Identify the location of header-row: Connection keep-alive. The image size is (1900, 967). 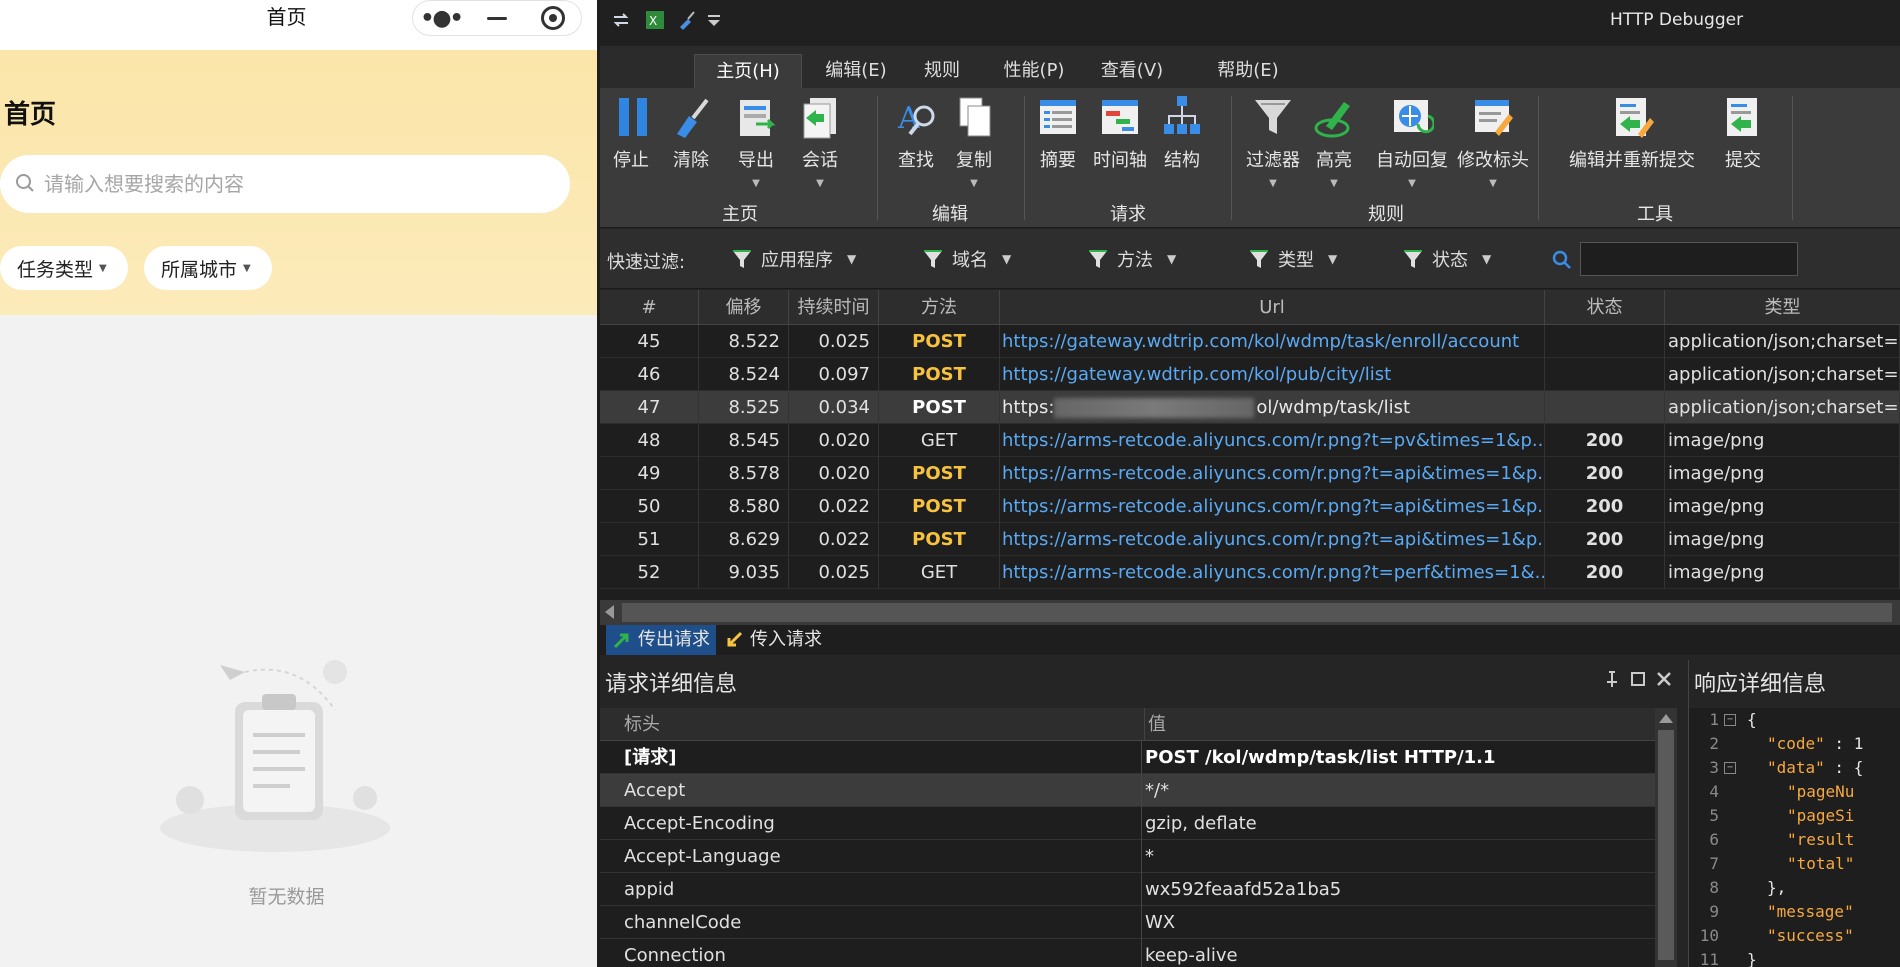
(1127, 953).